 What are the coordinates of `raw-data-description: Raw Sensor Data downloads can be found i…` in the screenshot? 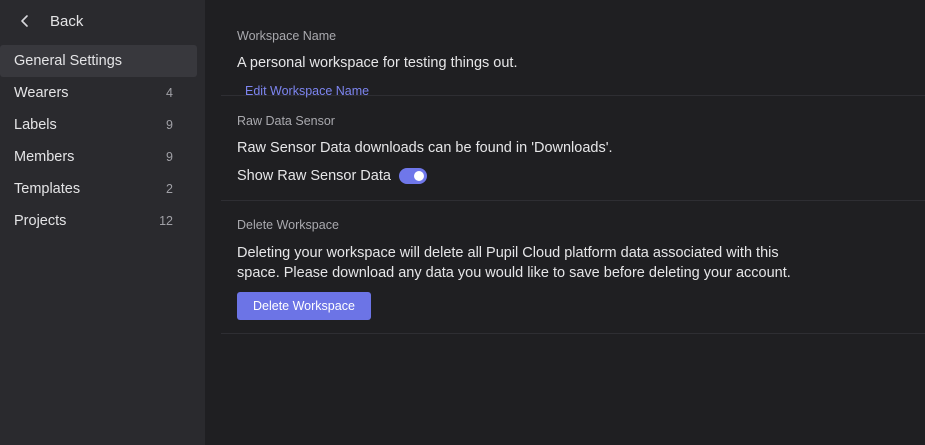 It's located at (425, 148).